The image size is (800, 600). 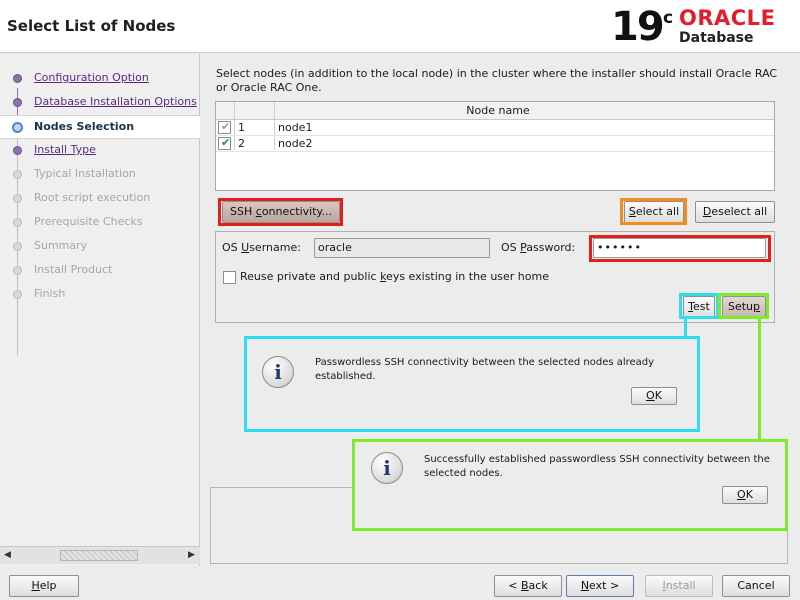 I want to click on table-header: Node name, so click(x=495, y=111).